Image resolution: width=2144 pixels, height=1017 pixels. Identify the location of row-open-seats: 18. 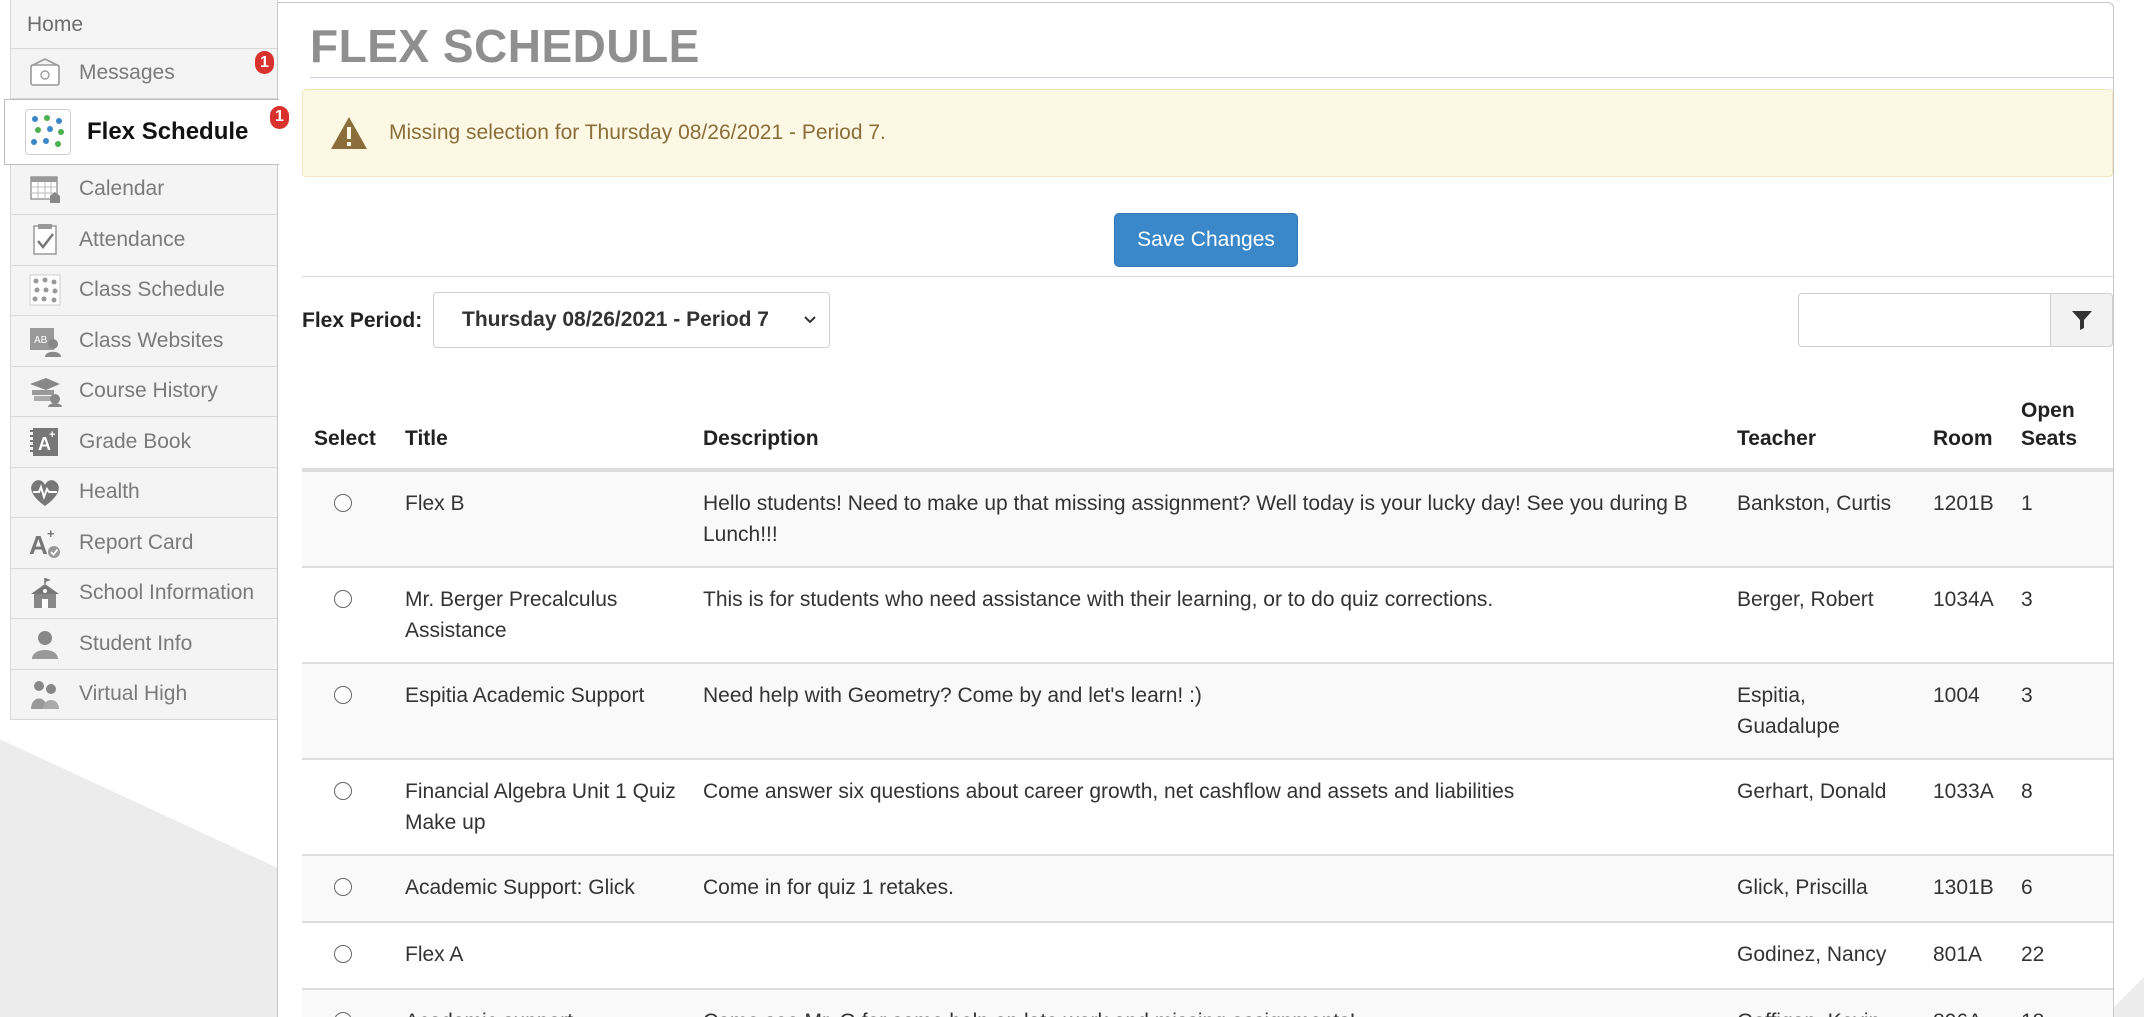
(2061, 1002).